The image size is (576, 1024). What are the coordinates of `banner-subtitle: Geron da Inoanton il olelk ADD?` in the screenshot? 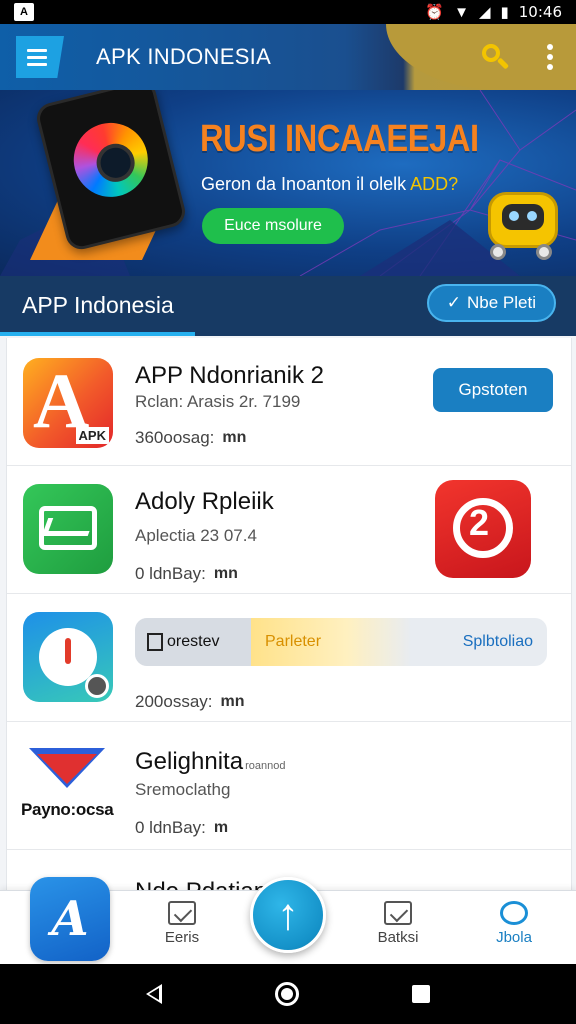 It's located at (329, 184).